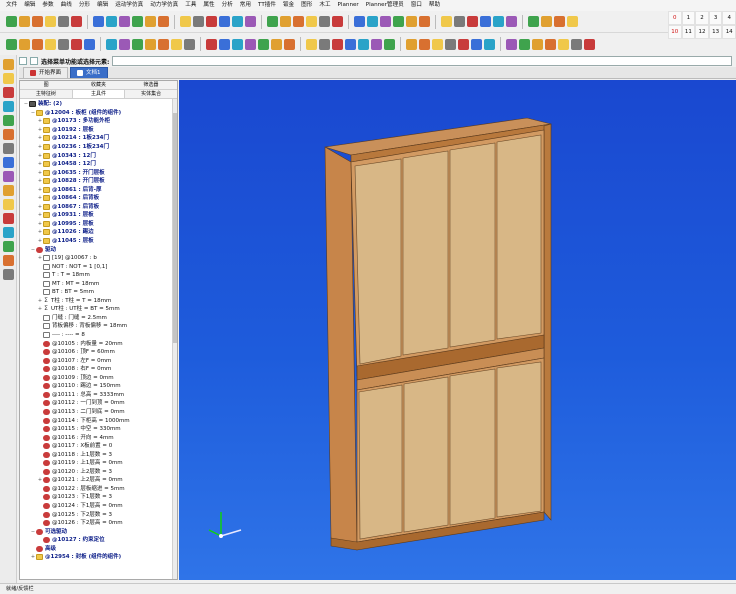  I want to click on menu-item-13: 钣金, so click(288, 5).